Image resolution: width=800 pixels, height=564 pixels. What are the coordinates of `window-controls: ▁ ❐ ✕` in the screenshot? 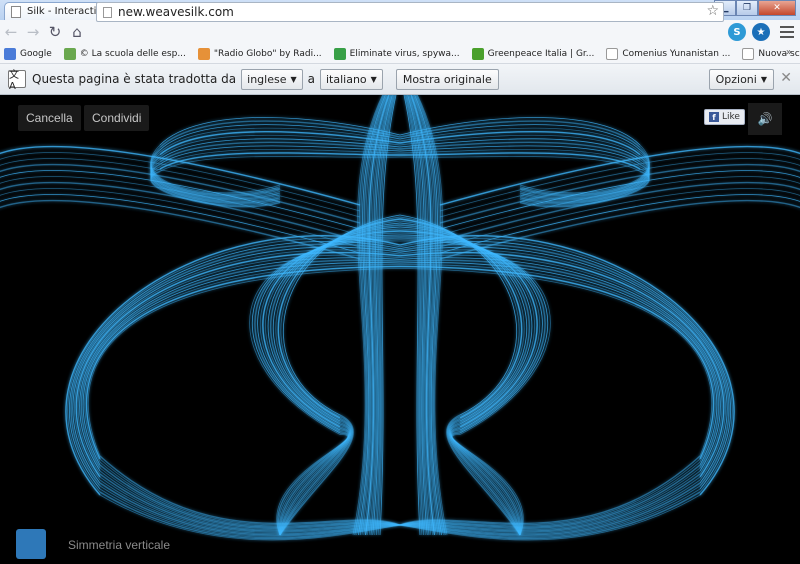 It's located at (755, 8).